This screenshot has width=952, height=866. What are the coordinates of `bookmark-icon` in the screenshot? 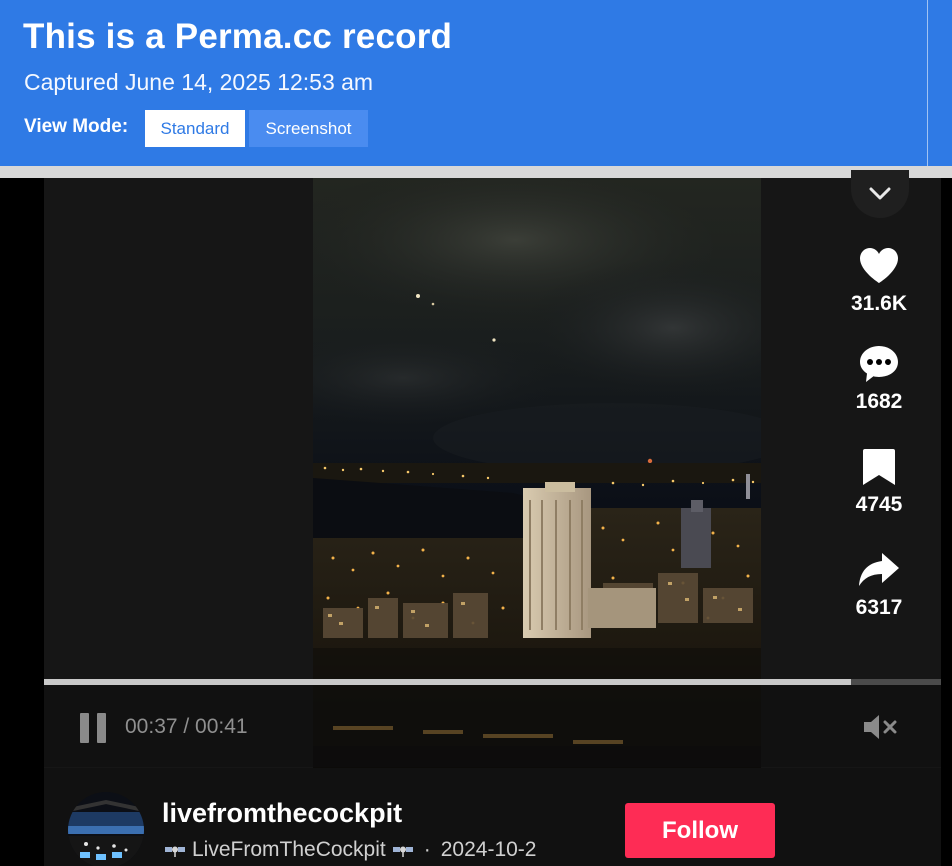 It's located at (879, 467).